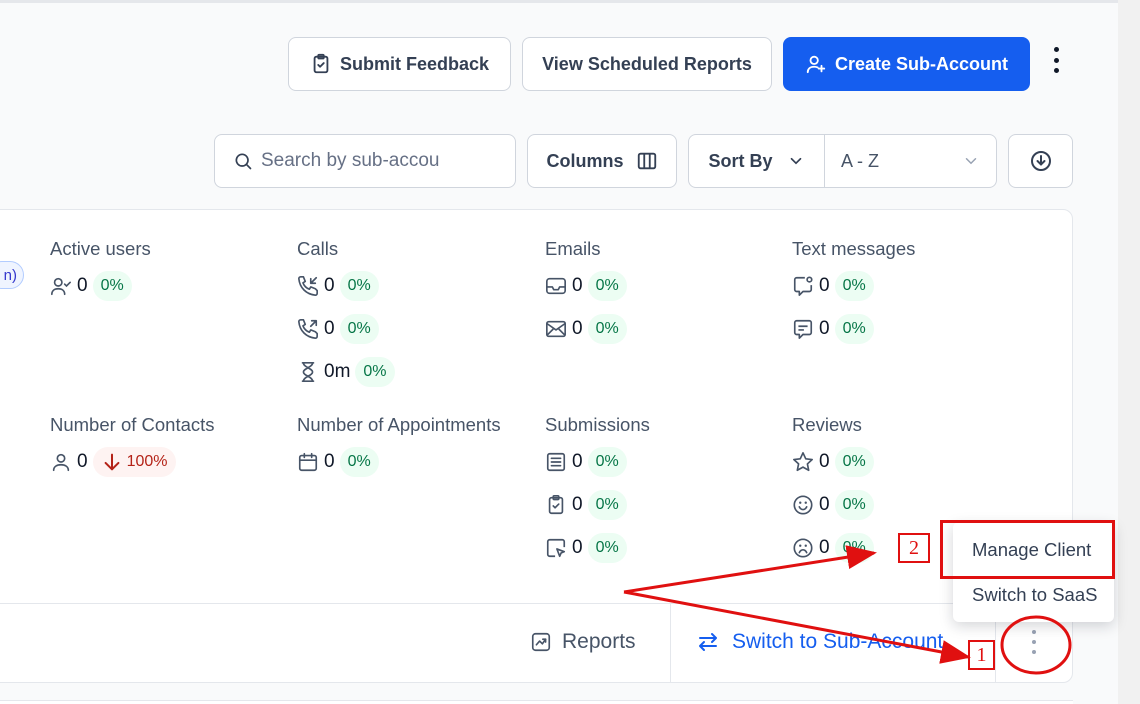  What do you see at coordinates (921, 63) in the screenshot?
I see `create-sub-account-label: Create Sub-Account` at bounding box center [921, 63].